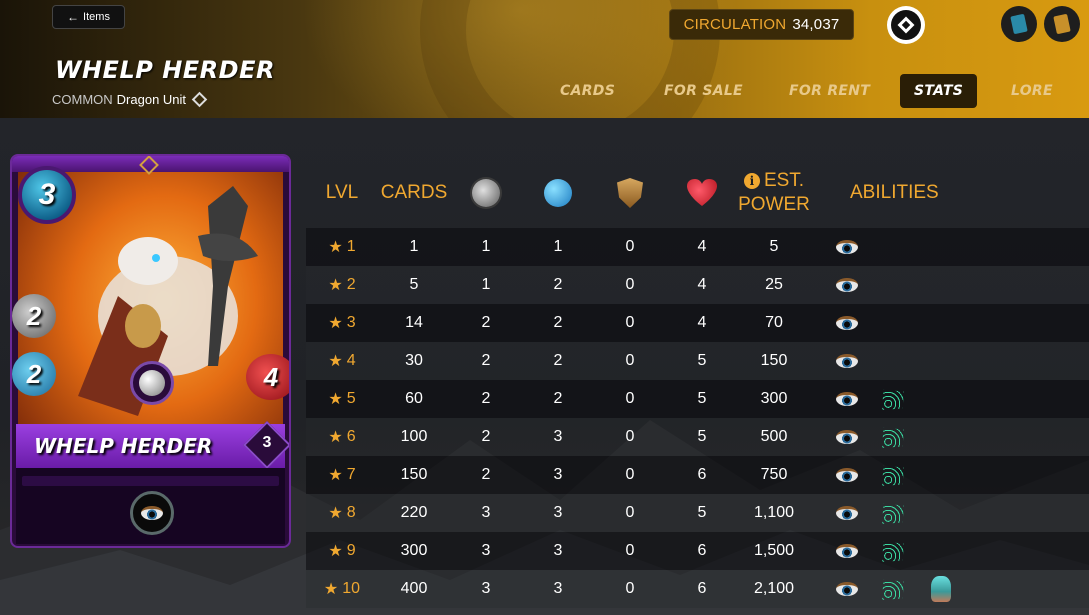 The image size is (1089, 615). Describe the element at coordinates (774, 588) in the screenshot. I see `cell-power: 2,100` at that location.